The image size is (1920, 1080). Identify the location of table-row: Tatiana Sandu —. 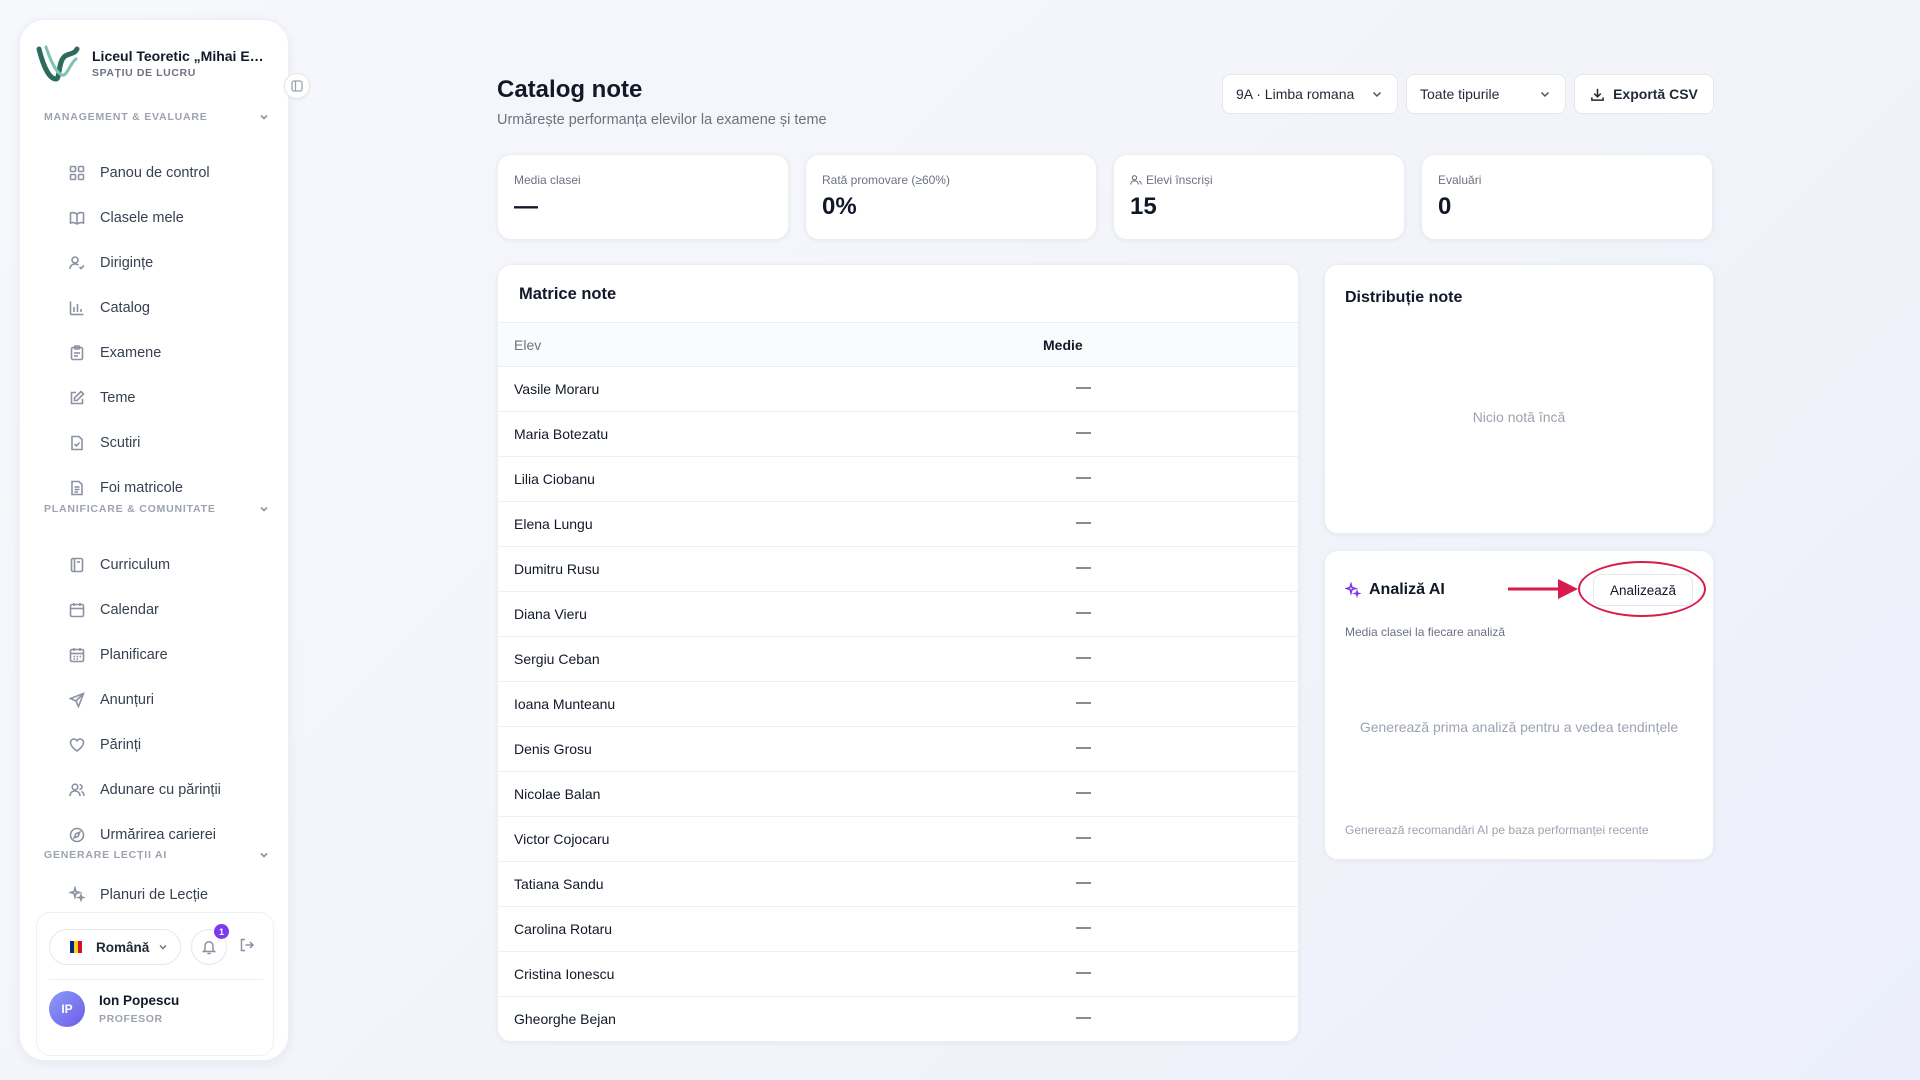
(898, 884).